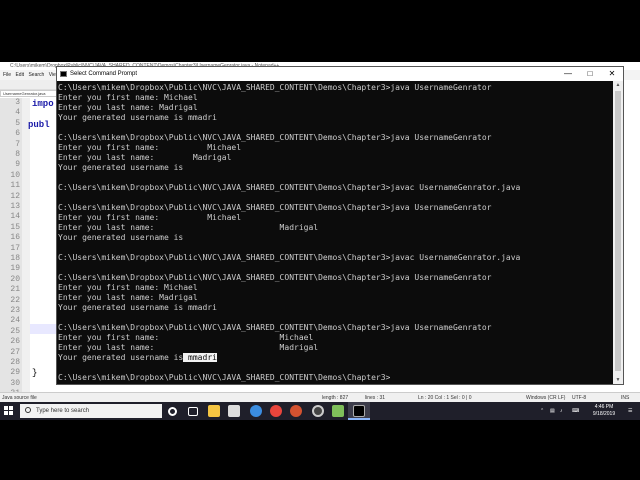 The width and height of the screenshot is (640, 480). I want to click on cortana-icon, so click(172, 411).